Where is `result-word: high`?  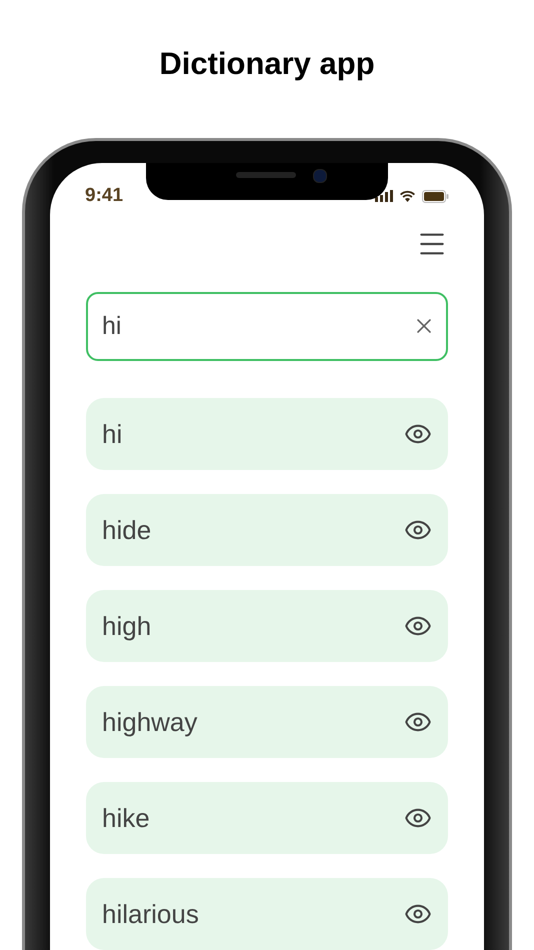
result-word: high is located at coordinates (127, 626).